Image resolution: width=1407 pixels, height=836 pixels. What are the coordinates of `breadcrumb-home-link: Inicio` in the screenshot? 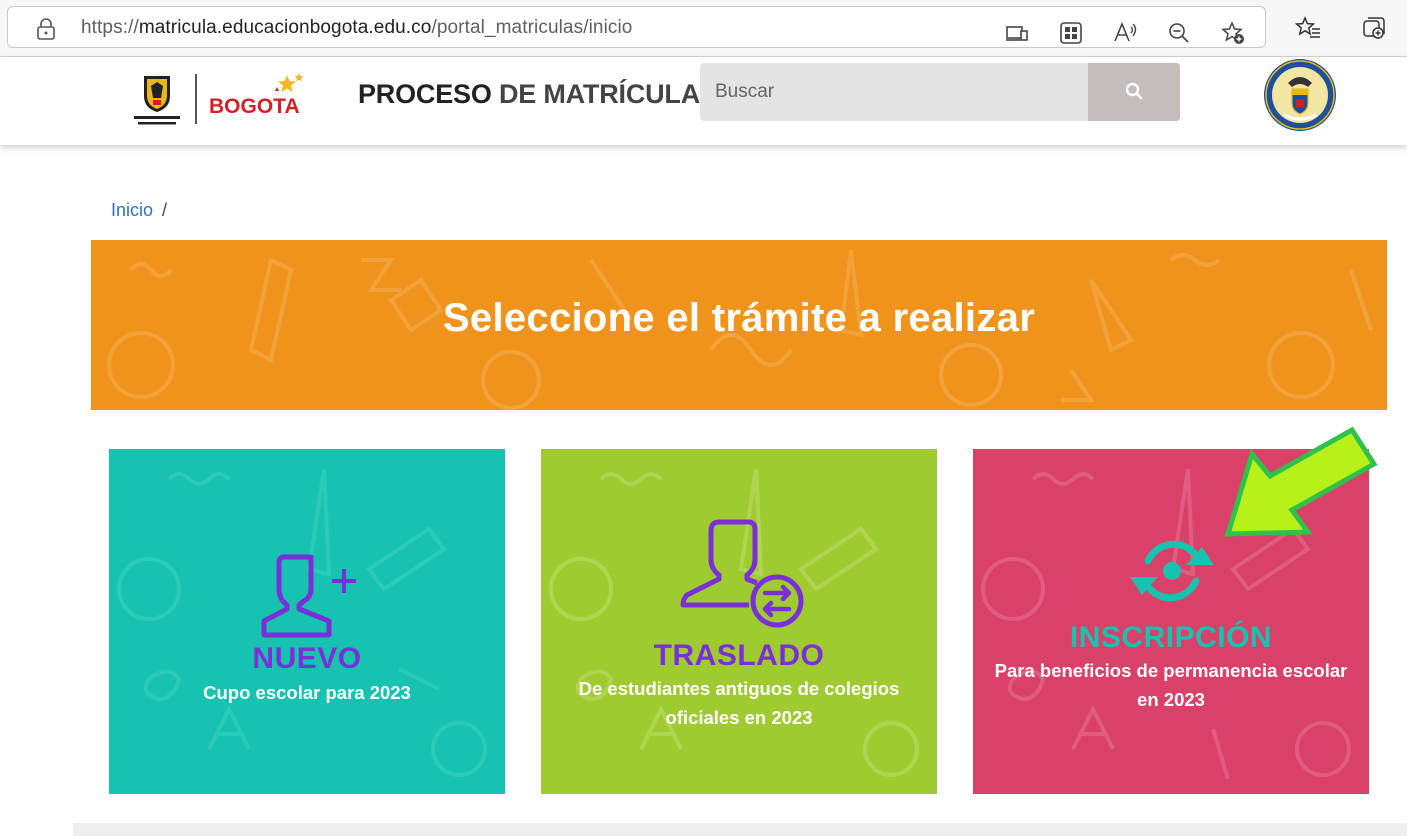 It's located at (132, 210).